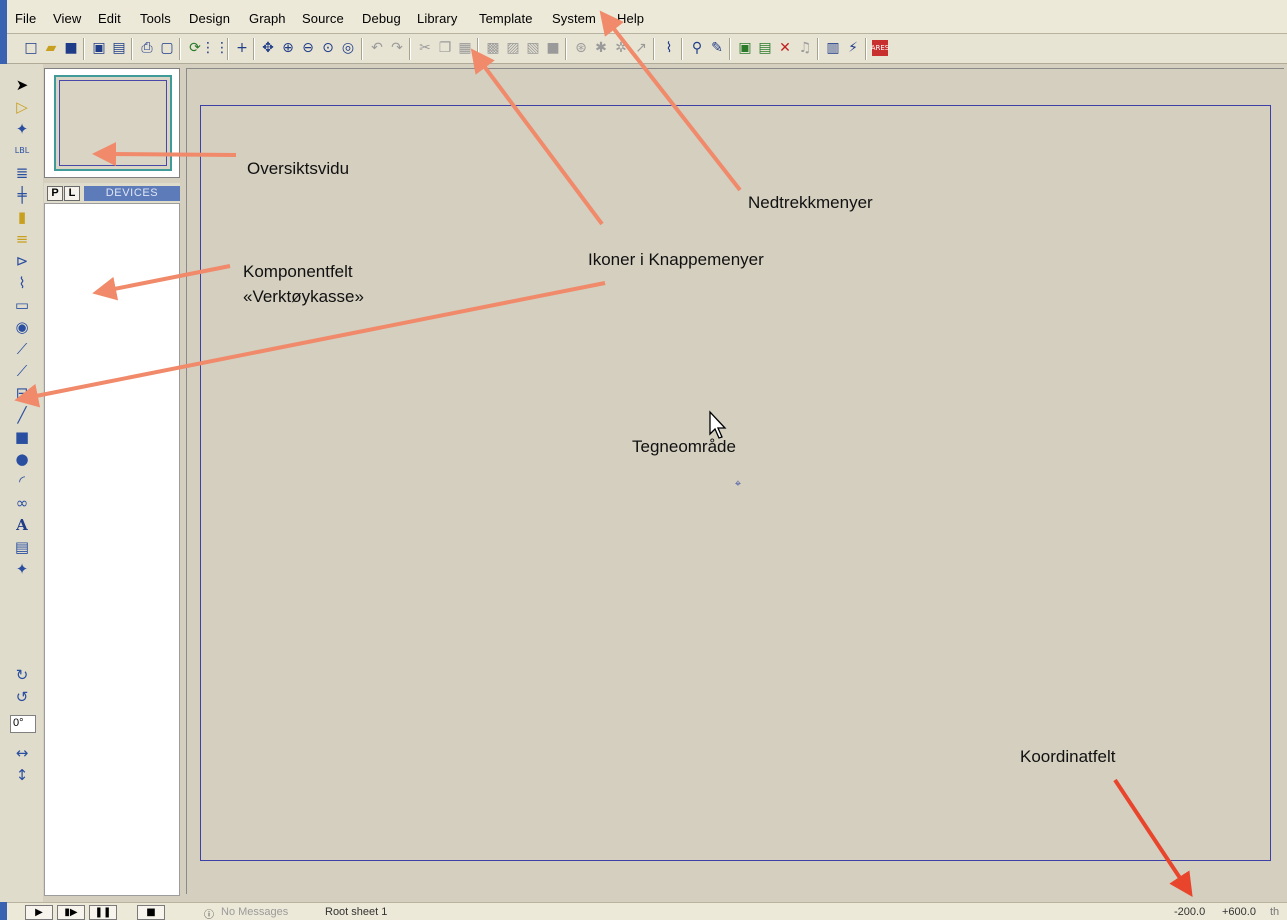 This screenshot has width=1287, height=920. I want to click on zoom-in-icon: ⊕, so click(288, 48).